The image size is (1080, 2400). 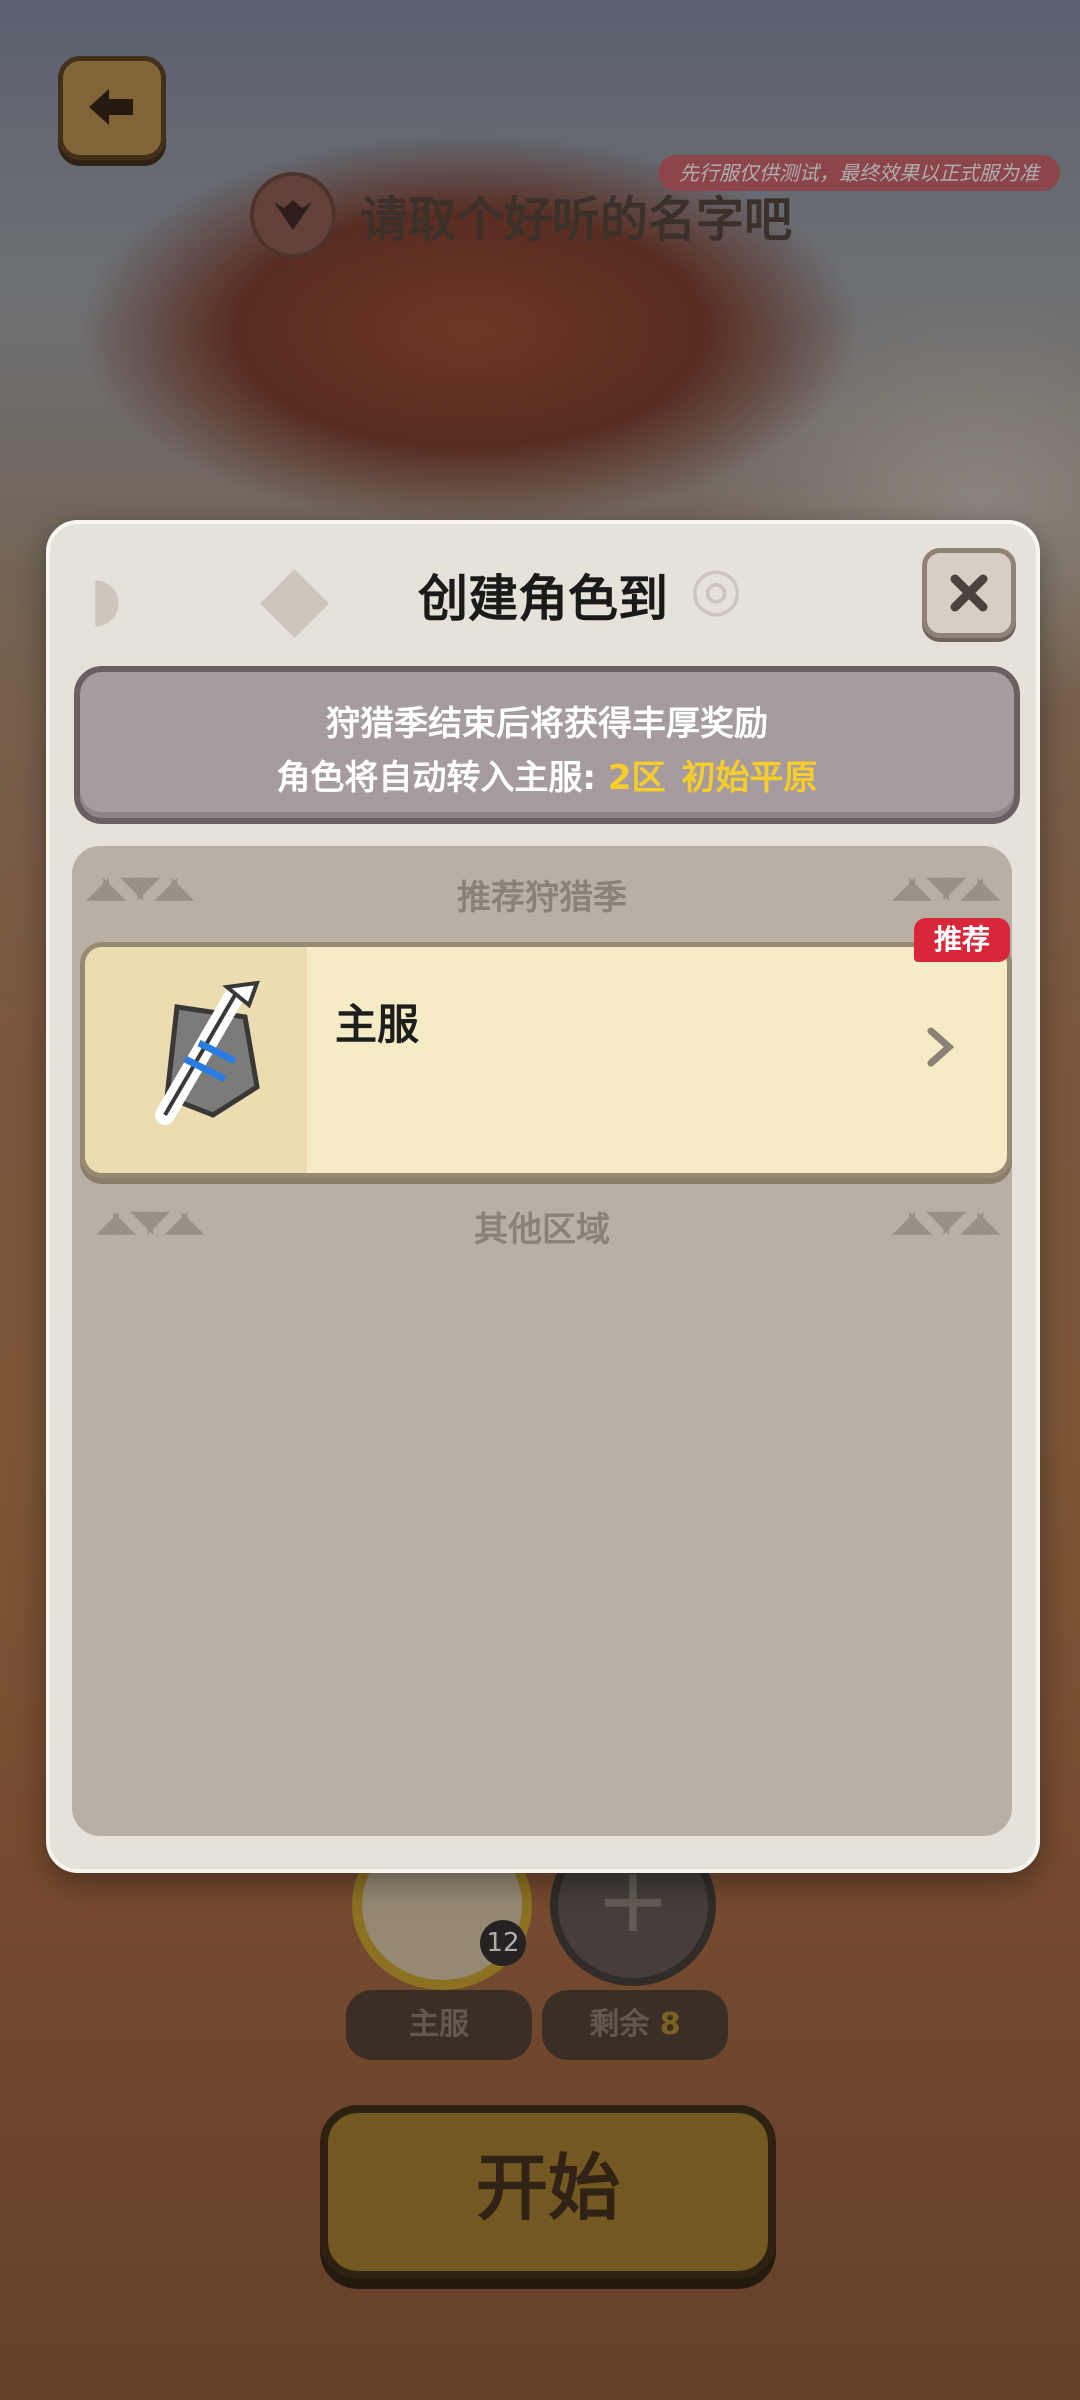 What do you see at coordinates (377, 1024) in the screenshot?
I see `server-name: 主服` at bounding box center [377, 1024].